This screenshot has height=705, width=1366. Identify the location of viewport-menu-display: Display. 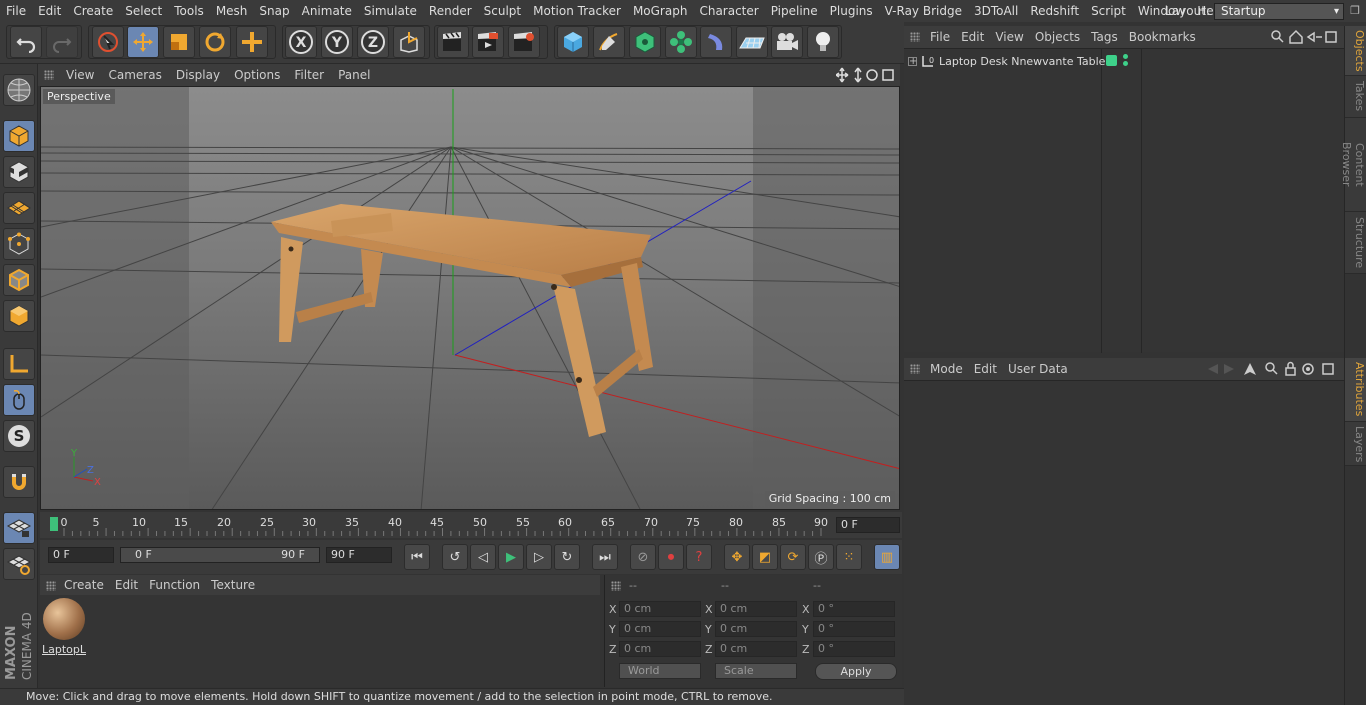
(199, 75).